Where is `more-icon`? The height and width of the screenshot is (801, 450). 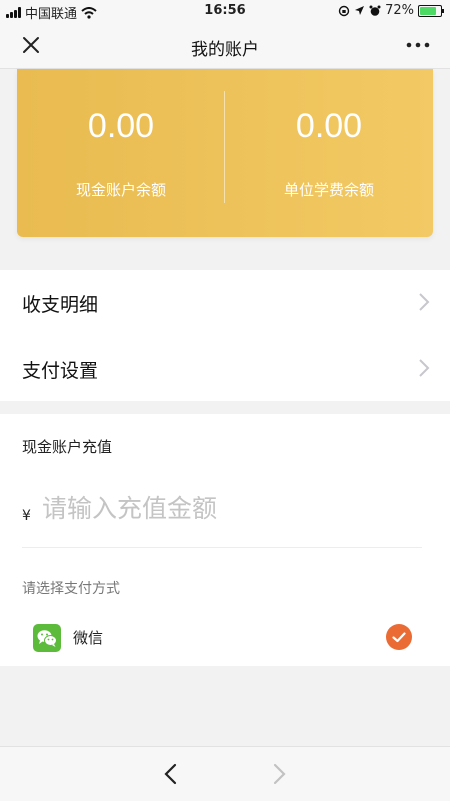 more-icon is located at coordinates (418, 45).